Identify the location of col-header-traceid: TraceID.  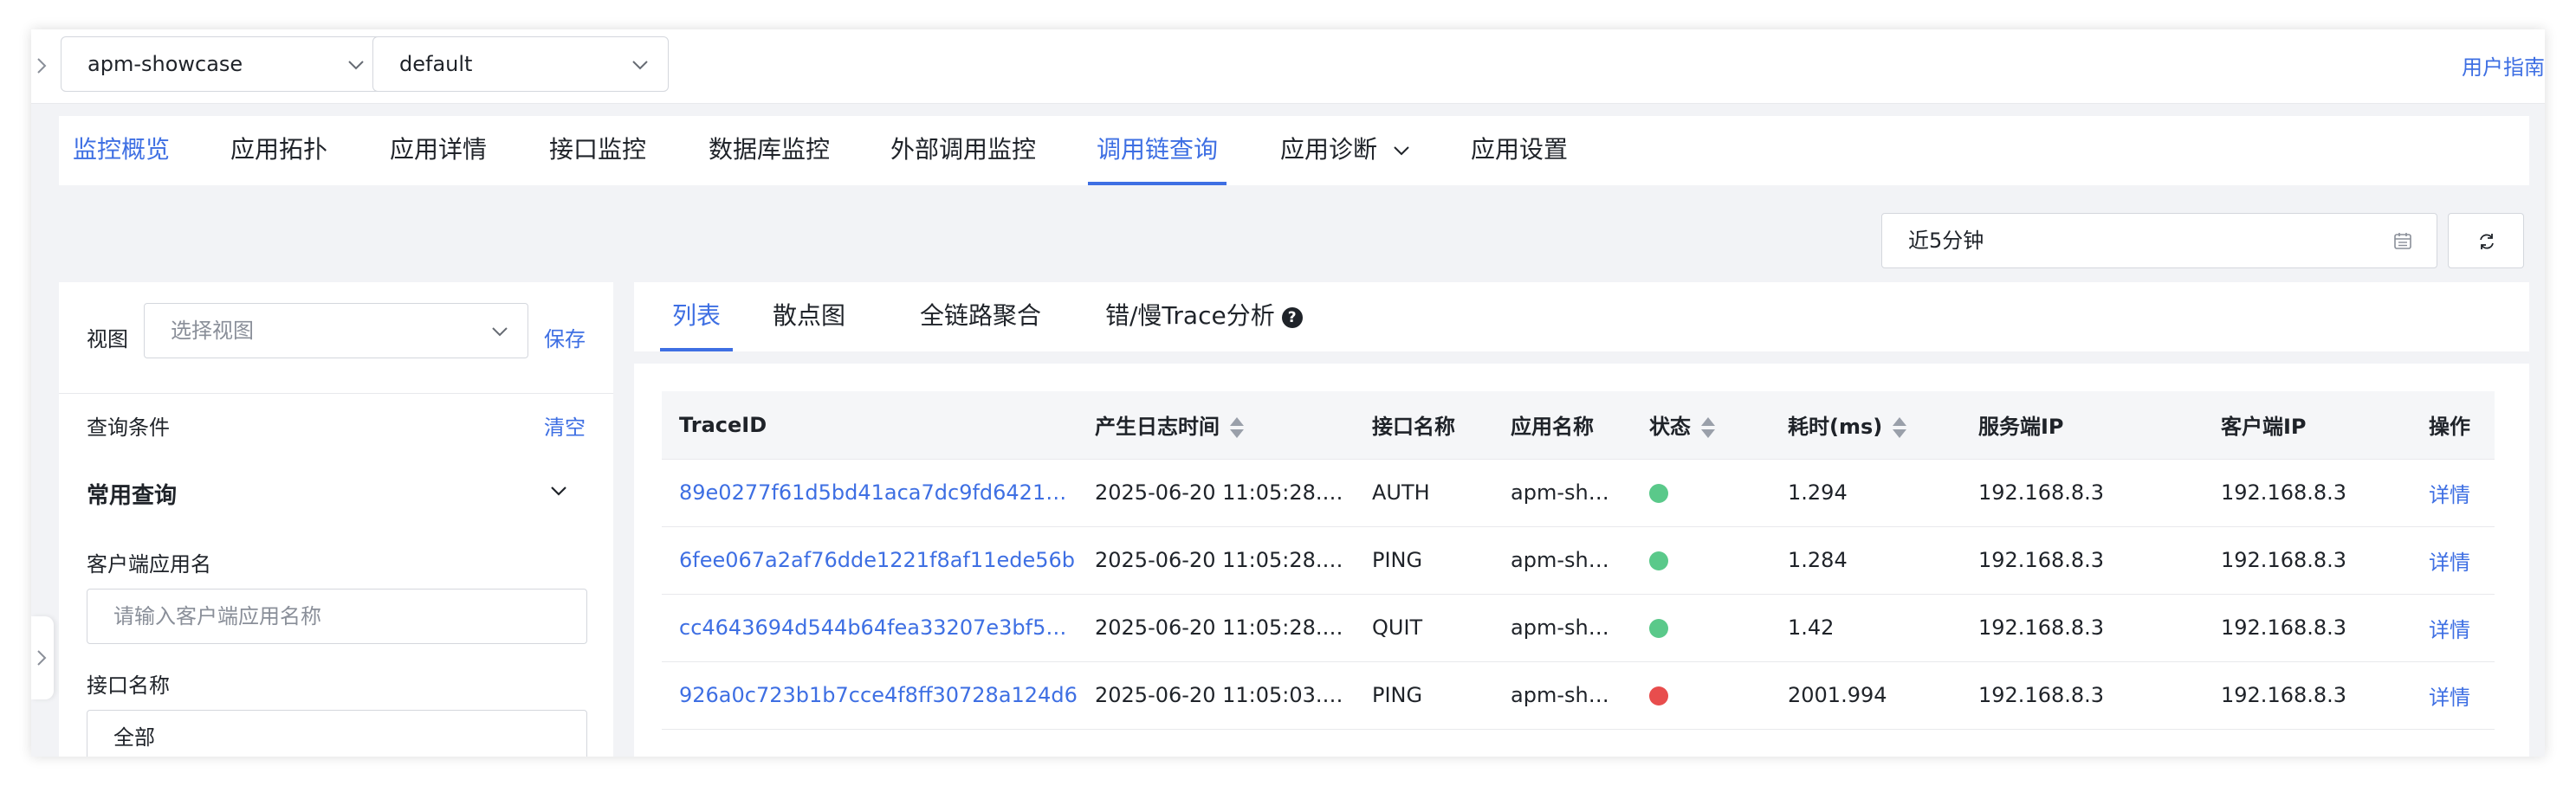
(723, 424).